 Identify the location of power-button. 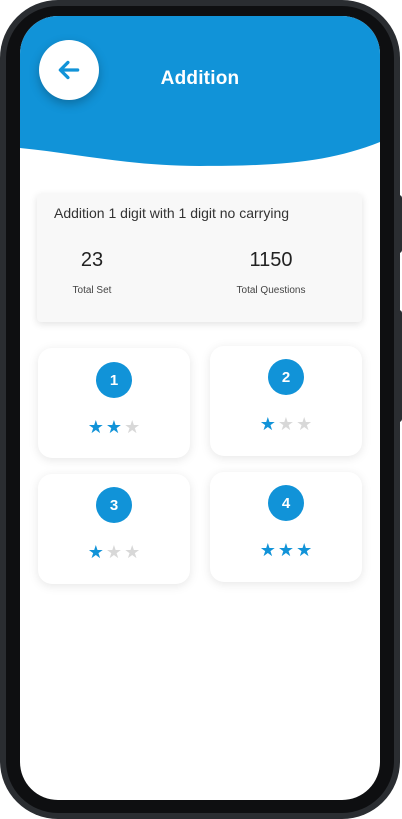
(399, 366).